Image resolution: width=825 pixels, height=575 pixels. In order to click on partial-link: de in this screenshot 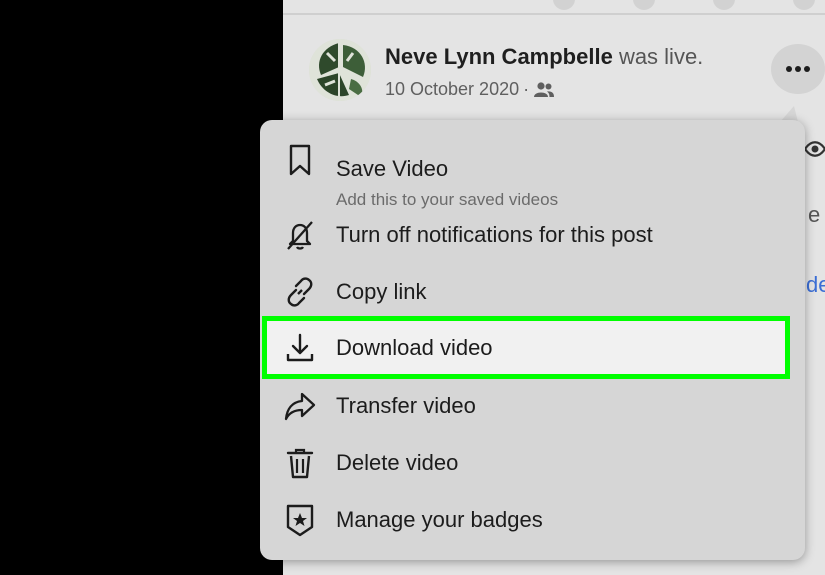, I will do `click(815, 285)`.